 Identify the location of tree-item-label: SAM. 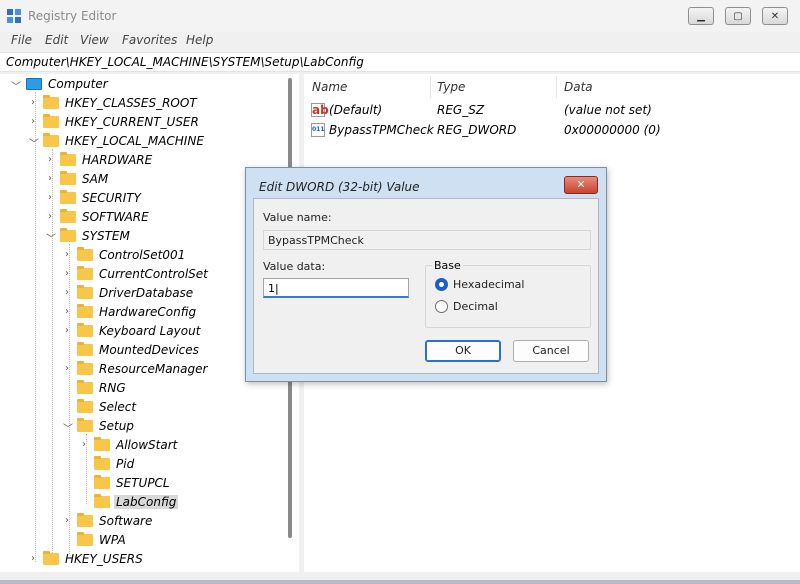
(95, 179).